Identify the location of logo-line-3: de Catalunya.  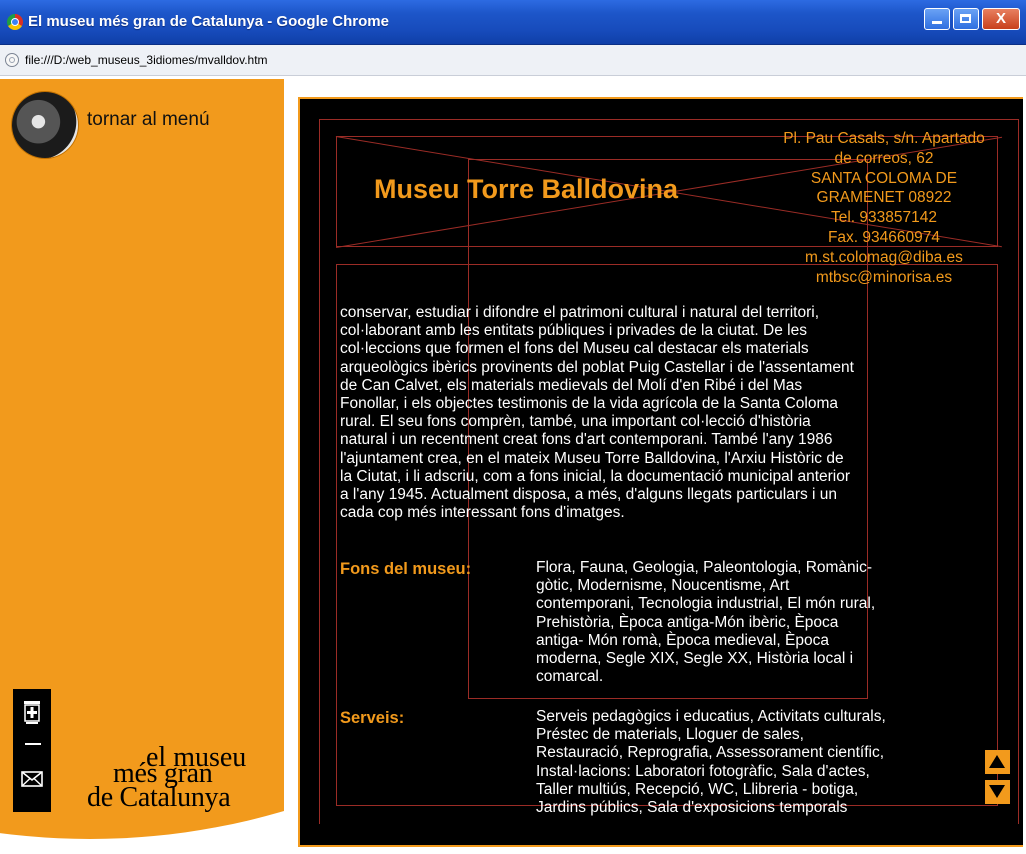
(159, 797).